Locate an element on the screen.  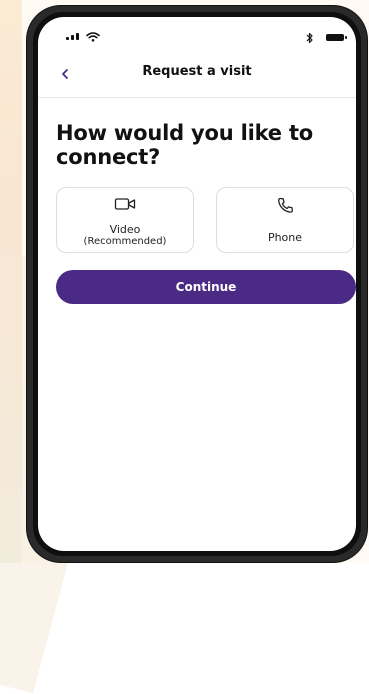
phone-option-card: Phone is located at coordinates (285, 220).